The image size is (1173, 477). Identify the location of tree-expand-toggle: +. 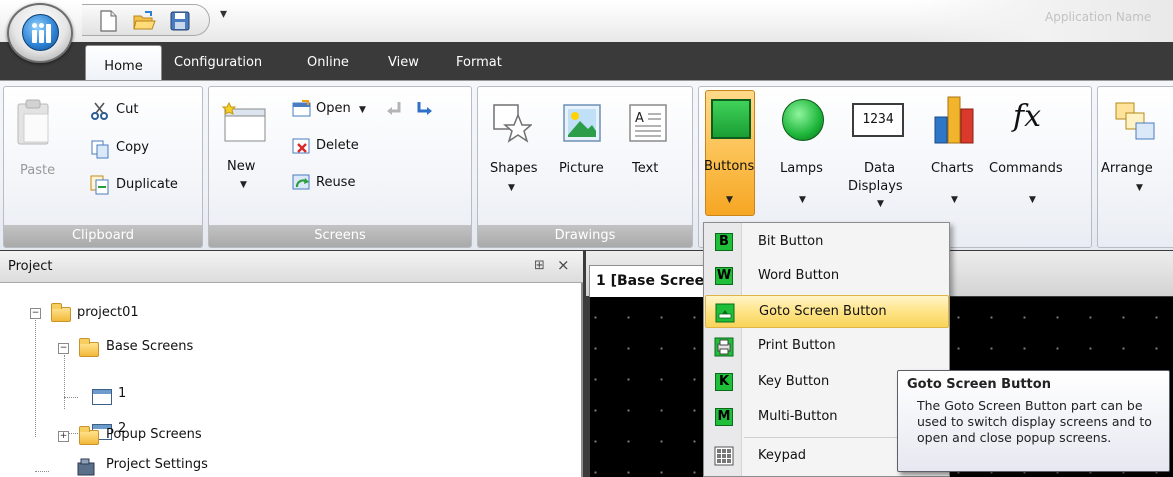
(63, 436).